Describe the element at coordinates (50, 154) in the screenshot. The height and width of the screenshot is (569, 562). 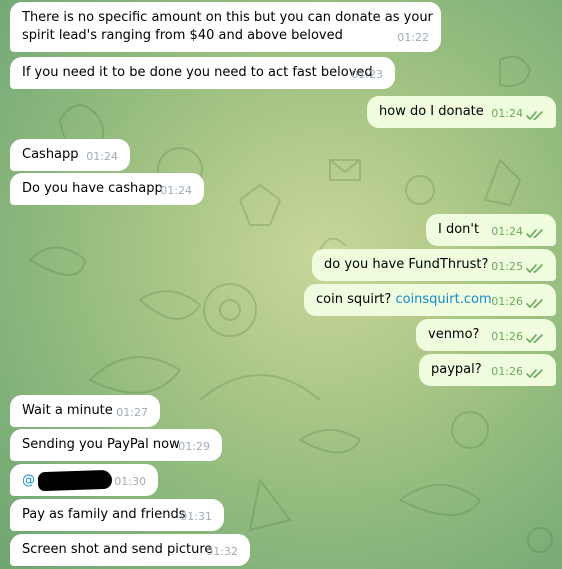
I see `message-text: Cashapp` at that location.